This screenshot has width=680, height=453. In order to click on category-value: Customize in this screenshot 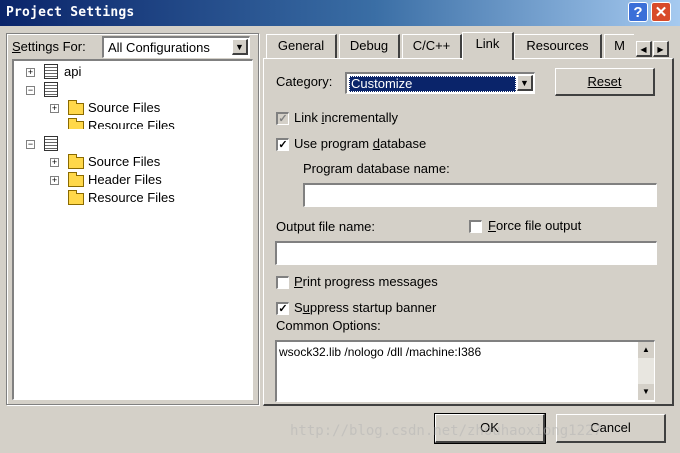, I will do `click(432, 84)`.